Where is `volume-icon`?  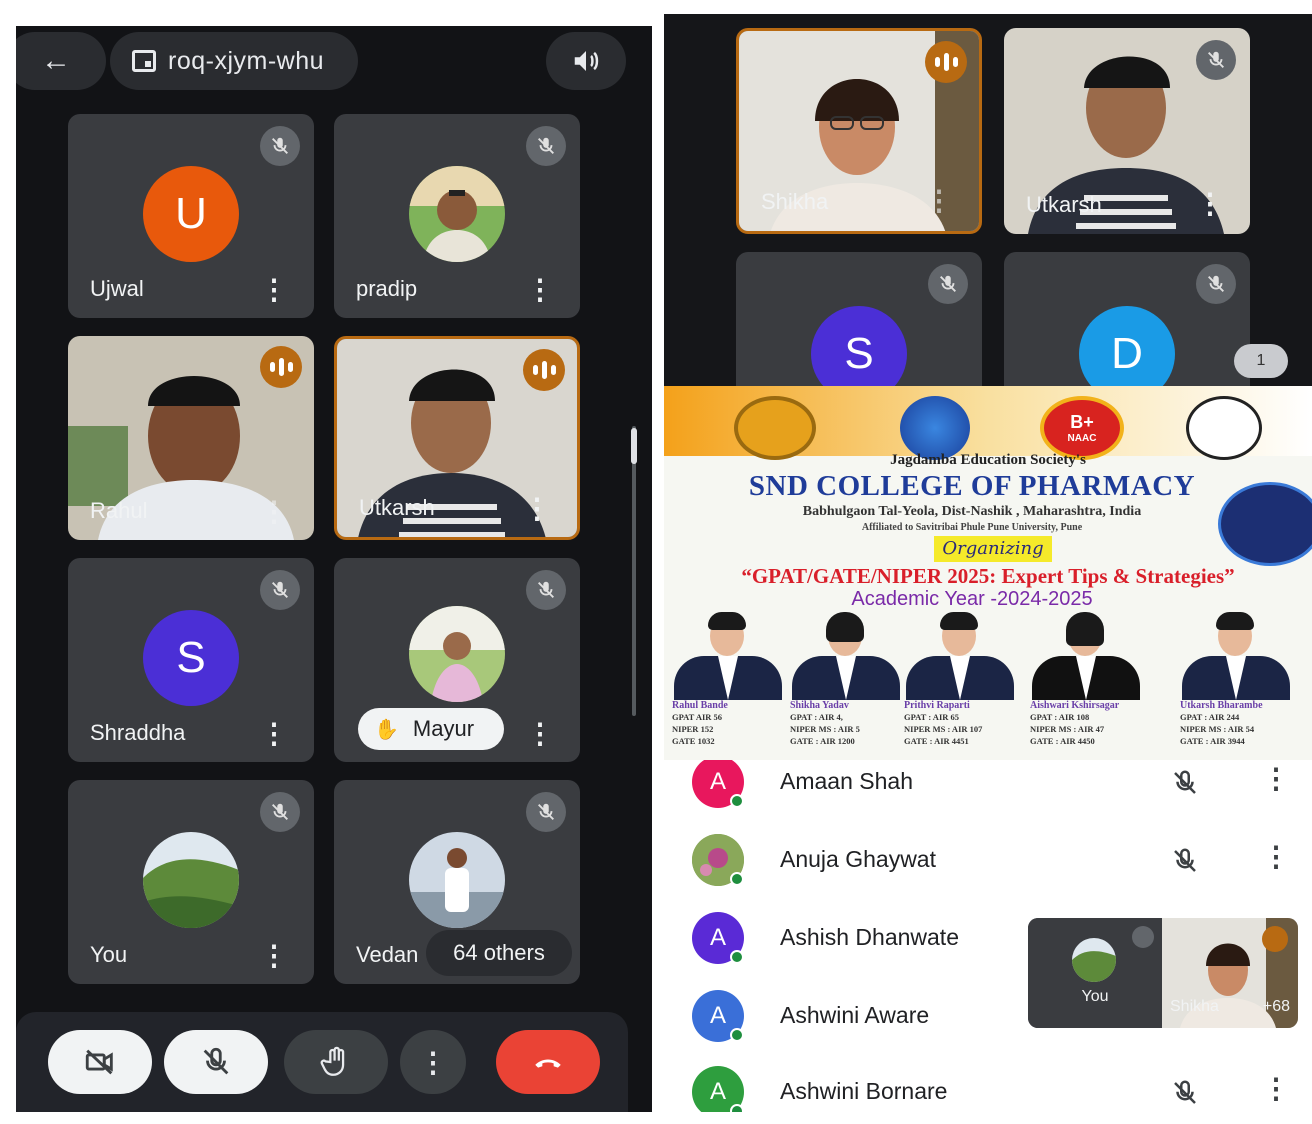 volume-icon is located at coordinates (586, 61).